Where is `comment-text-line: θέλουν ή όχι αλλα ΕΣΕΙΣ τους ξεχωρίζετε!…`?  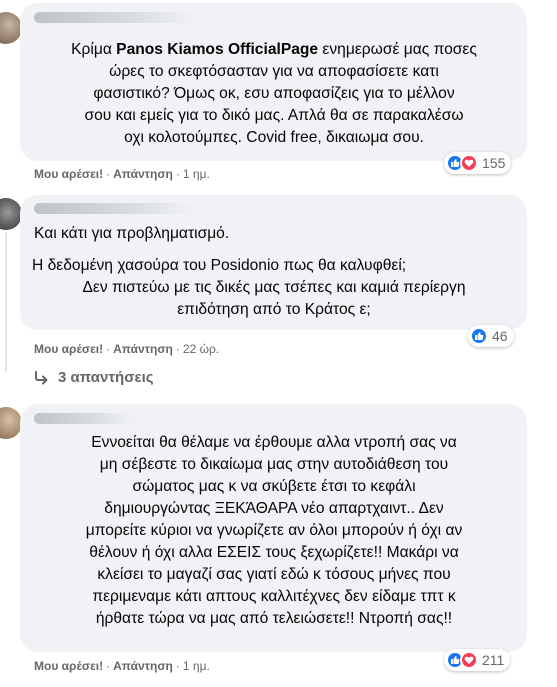
comment-text-line: θέλουν ή όχι αλλα ΕΣΕΙΣ τους ξεχωρίζετε!… is located at coordinates (274, 552).